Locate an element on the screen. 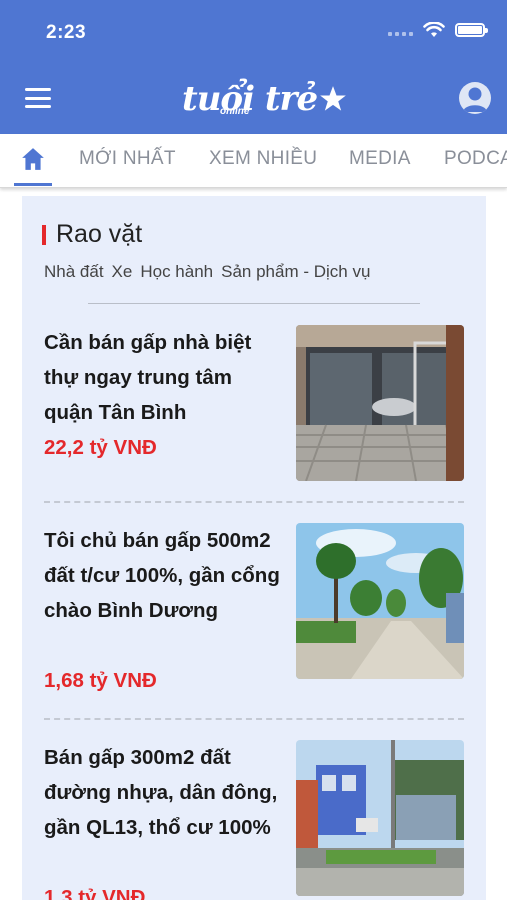 The height and width of the screenshot is (900, 507). classified-price: 22,2 tỷ VNĐ is located at coordinates (100, 447).